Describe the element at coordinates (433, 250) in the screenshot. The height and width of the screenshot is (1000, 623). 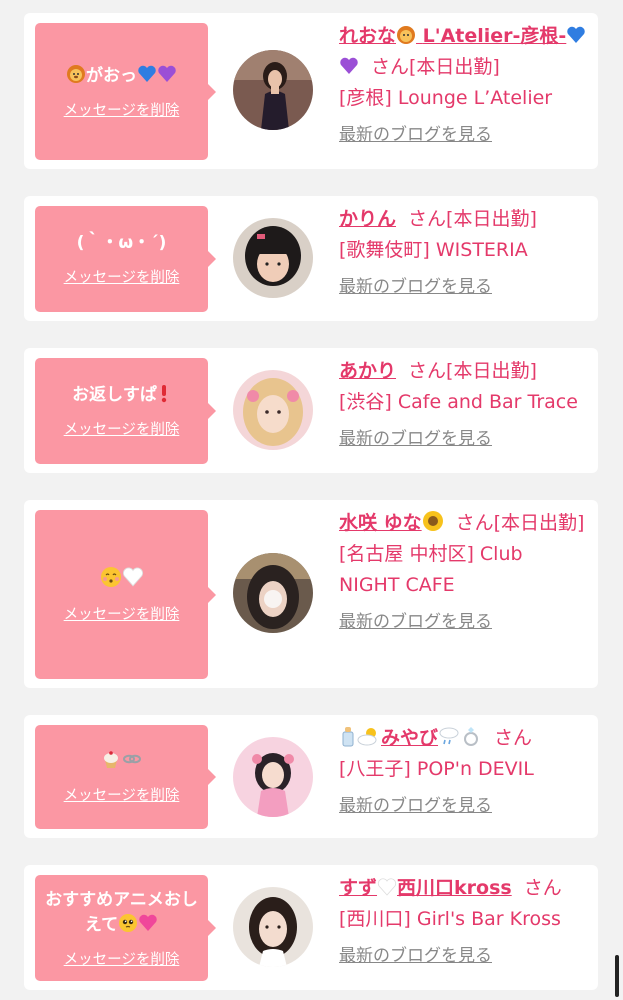
I see `shop-name: [歌舞伎町] WISTERIA` at that location.